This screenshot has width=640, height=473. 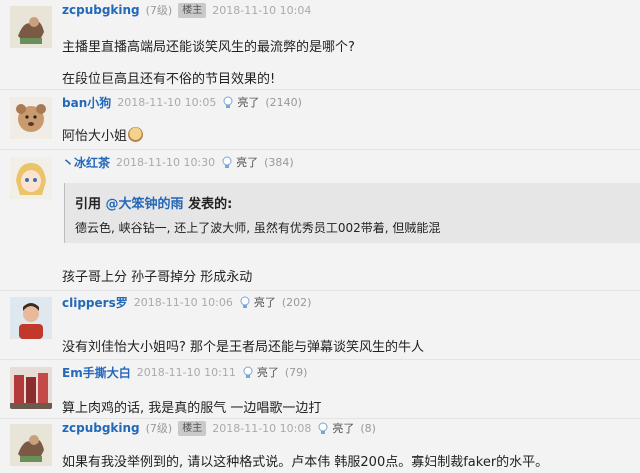 What do you see at coordinates (169, 79) in the screenshot?
I see `post-content-line: 在段位巨高且还有不俗的节目效果的!` at bounding box center [169, 79].